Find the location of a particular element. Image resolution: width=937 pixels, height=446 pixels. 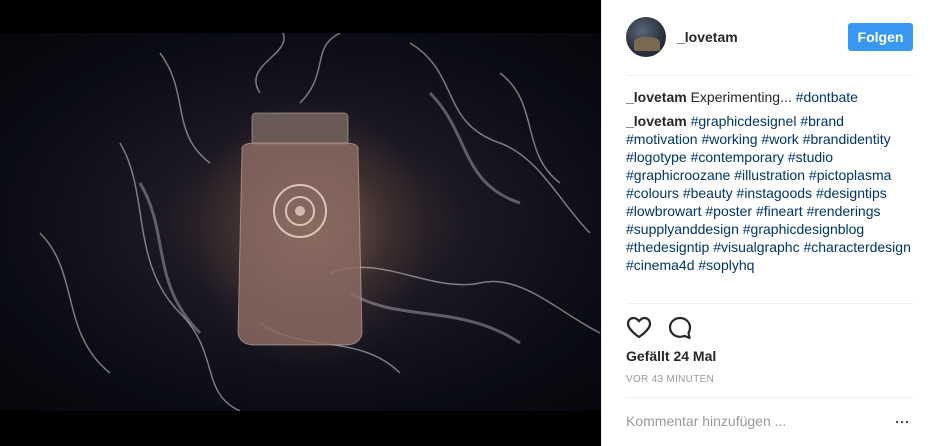

post-header: _lovetam Folgen is located at coordinates (769, 38).